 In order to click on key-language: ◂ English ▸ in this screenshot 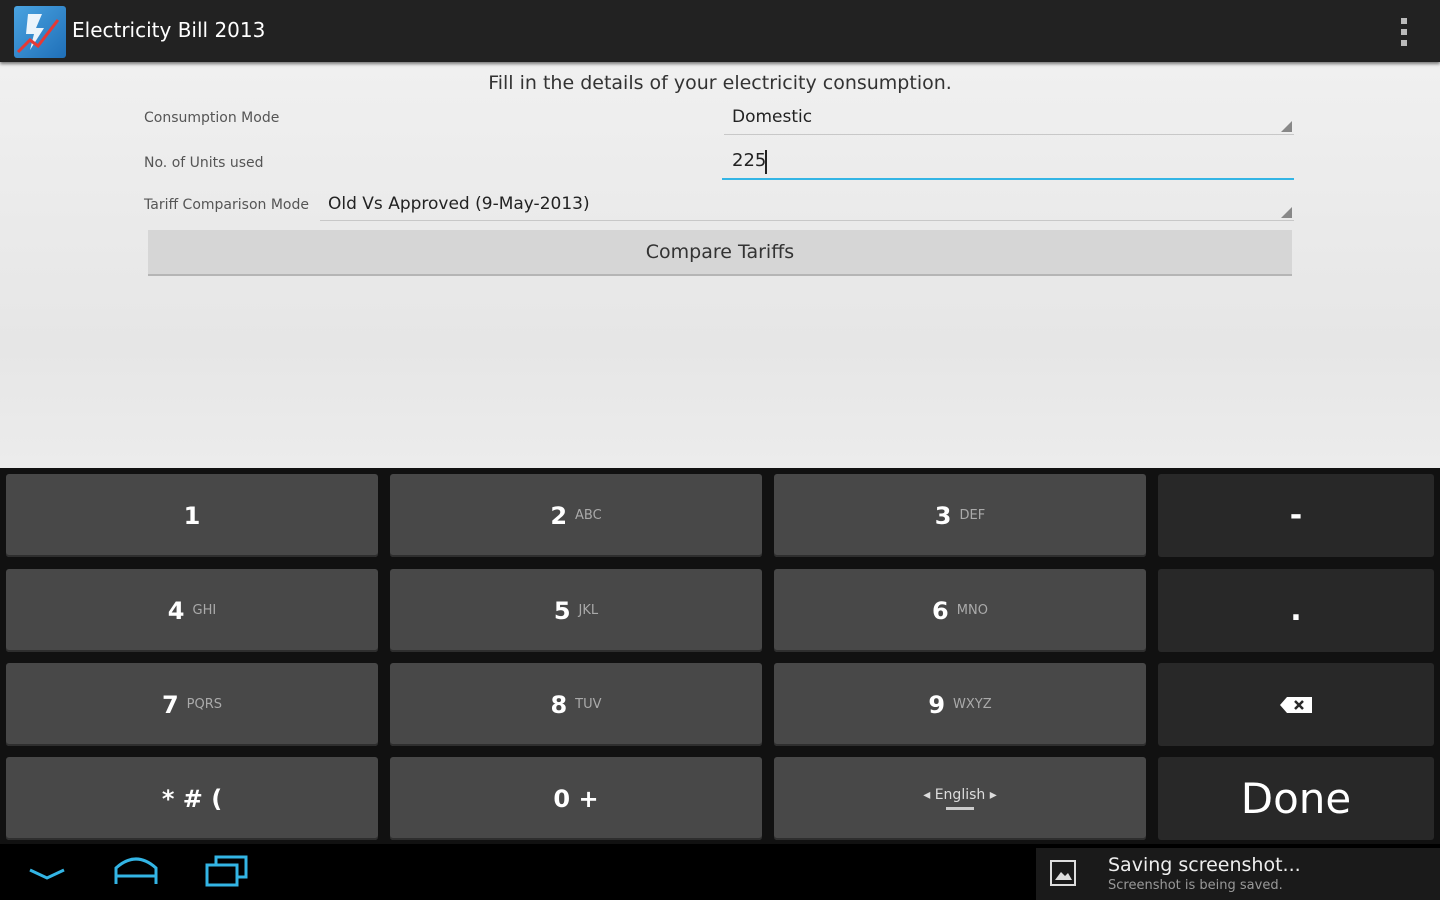, I will do `click(960, 798)`.